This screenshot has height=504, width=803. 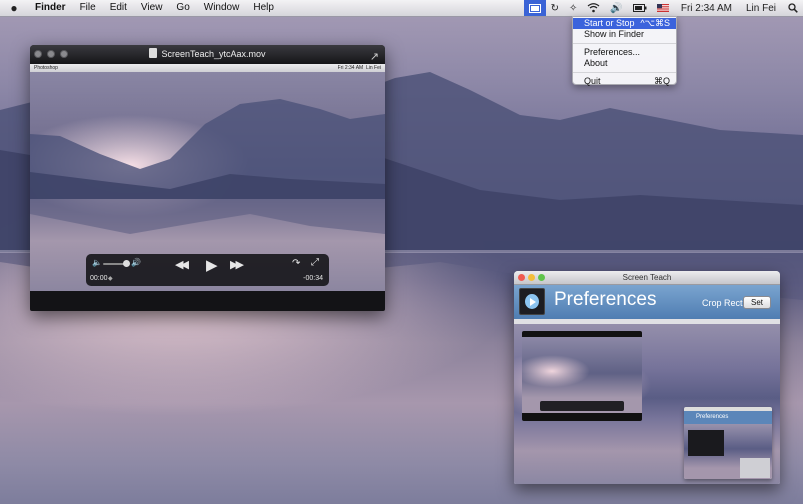 I want to click on prefs-header: Preferences Crop Rect: Set, so click(x=647, y=302).